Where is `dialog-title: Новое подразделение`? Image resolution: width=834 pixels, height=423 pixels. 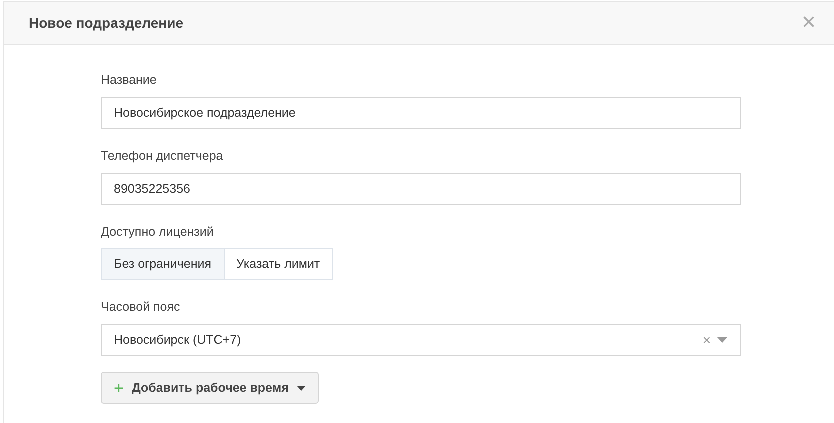 dialog-title: Новое подразделение is located at coordinates (106, 23).